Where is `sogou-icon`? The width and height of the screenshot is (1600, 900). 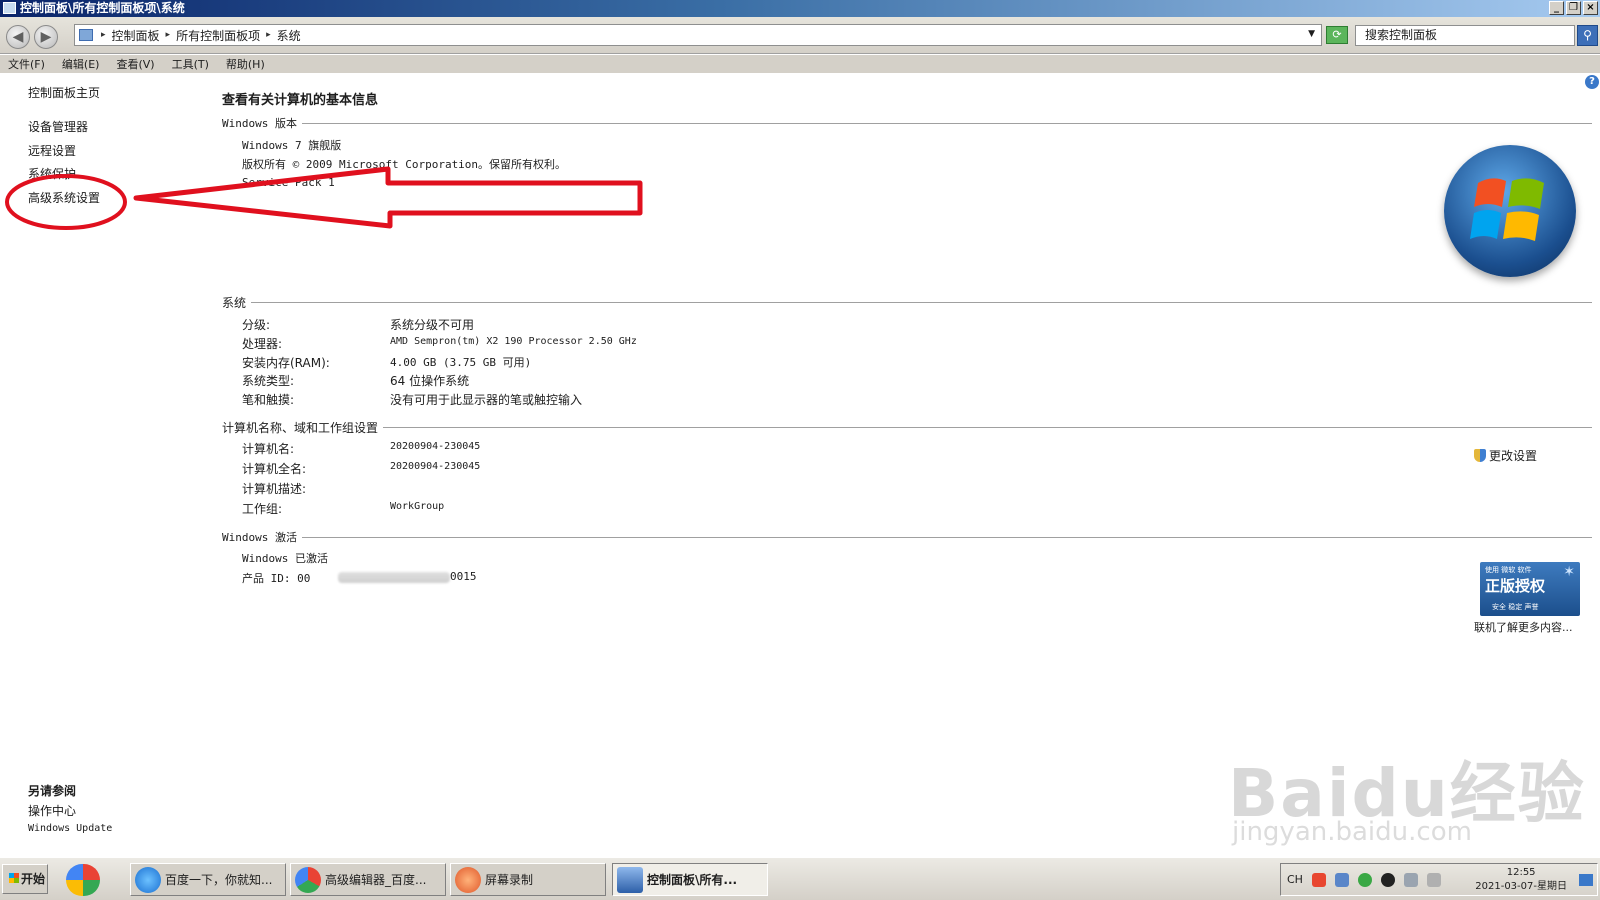 sogou-icon is located at coordinates (1318, 879).